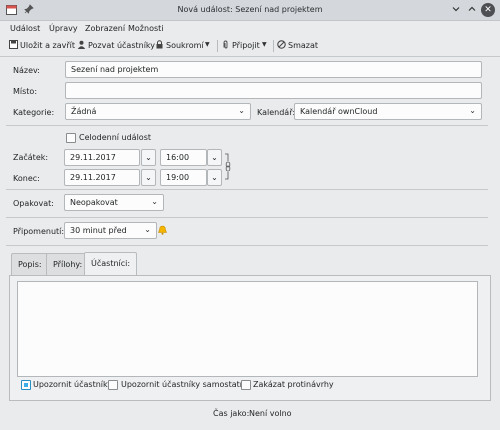 The height and width of the screenshot is (430, 500). What do you see at coordinates (146, 28) in the screenshot?
I see `menu-moznosti: Možnosti` at bounding box center [146, 28].